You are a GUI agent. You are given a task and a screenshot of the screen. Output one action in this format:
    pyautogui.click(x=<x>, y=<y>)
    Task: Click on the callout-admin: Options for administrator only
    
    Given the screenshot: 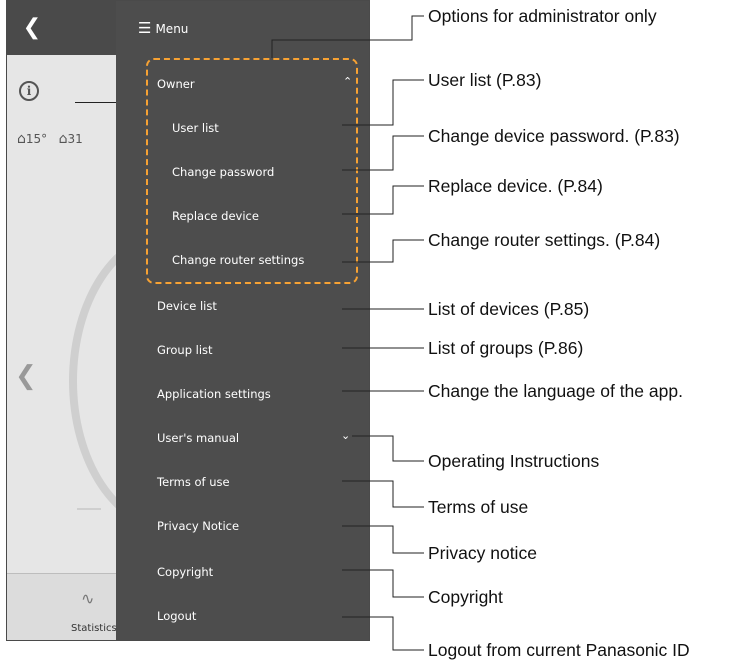 What is the action you would take?
    pyautogui.click(x=542, y=16)
    